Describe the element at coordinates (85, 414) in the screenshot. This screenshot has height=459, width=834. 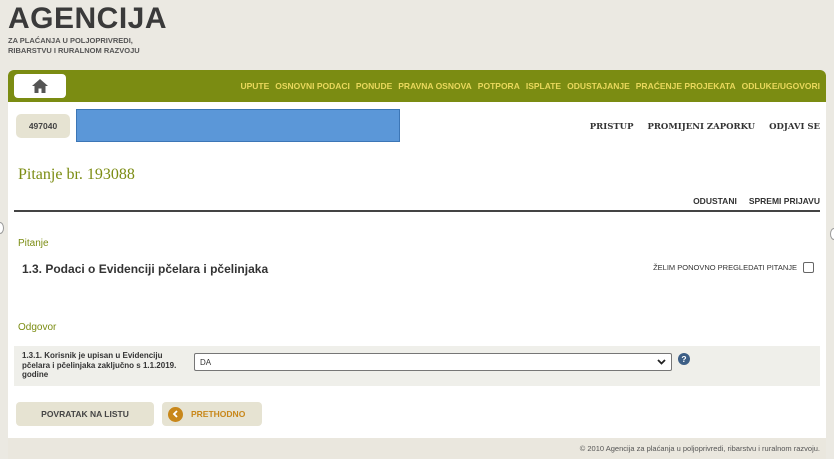
I see `back-to-list-button: POVRATAK NA LISTU` at that location.